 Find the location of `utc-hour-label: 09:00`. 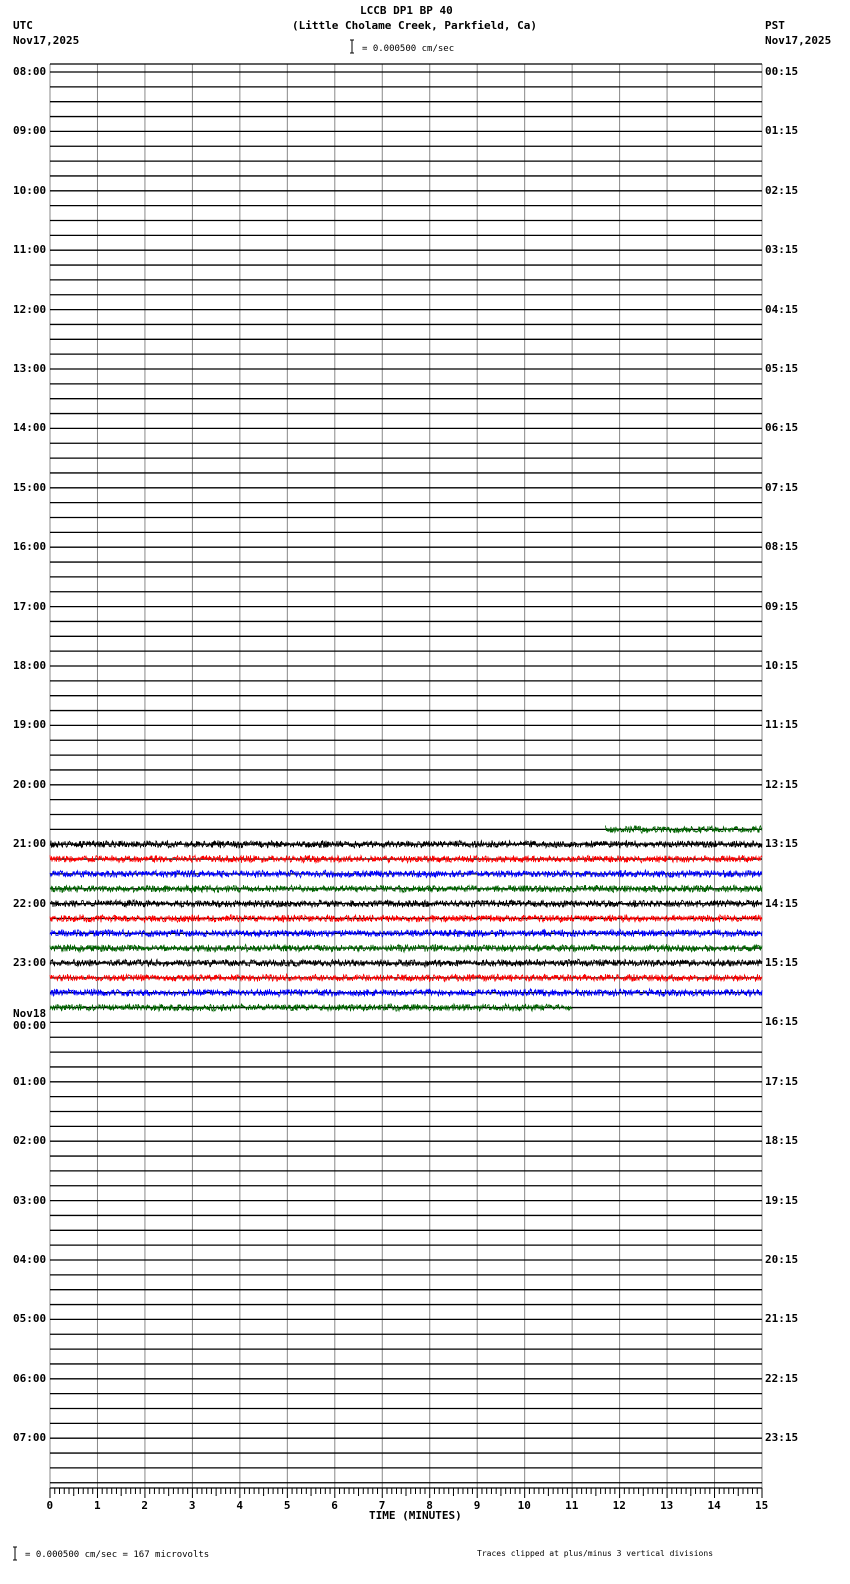

utc-hour-label: 09:00 is located at coordinates (30, 131).